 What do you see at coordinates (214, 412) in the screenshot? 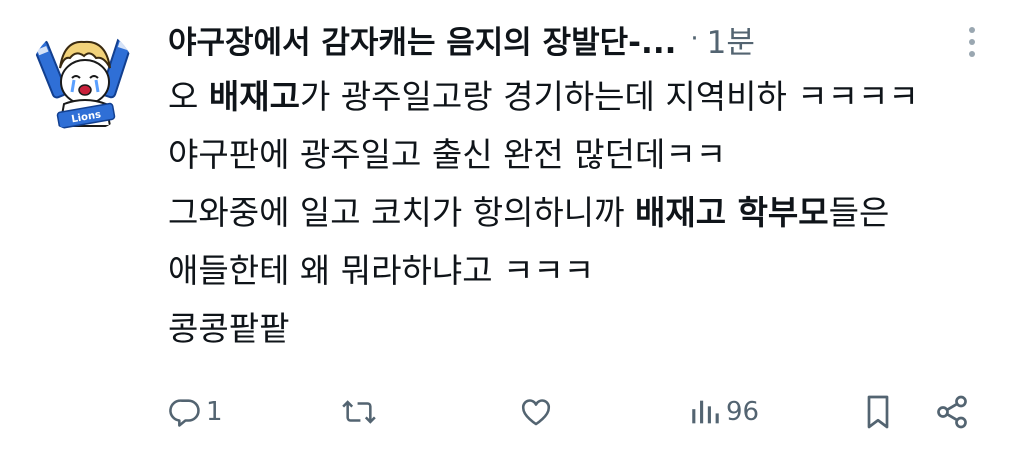
I see `reply-count: 1` at bounding box center [214, 412].